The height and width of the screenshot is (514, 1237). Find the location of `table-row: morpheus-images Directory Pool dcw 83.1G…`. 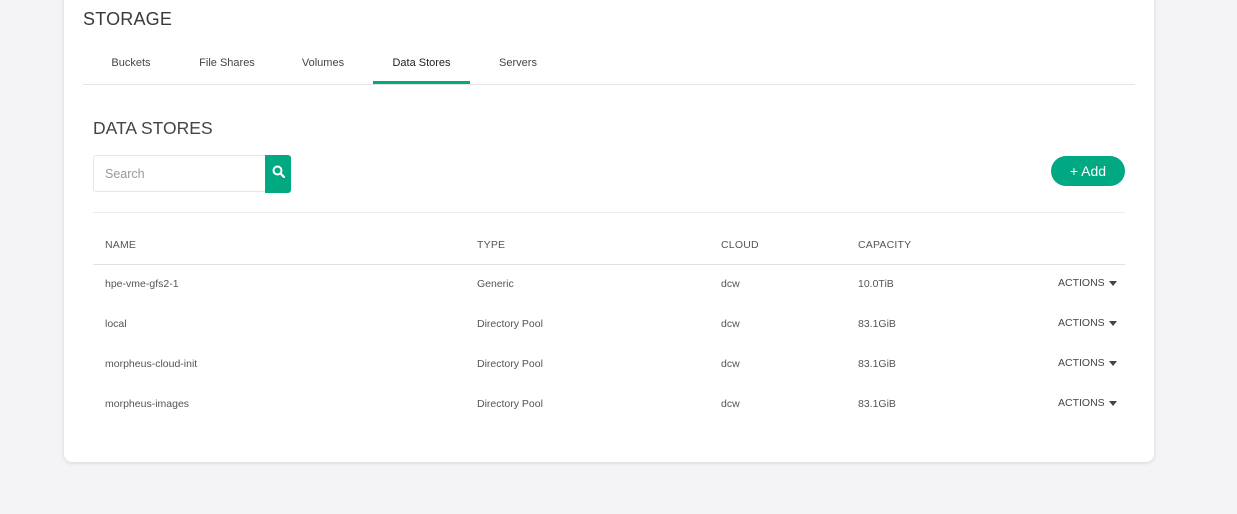

table-row: morpheus-images Directory Pool dcw 83.1G… is located at coordinates (609, 405).